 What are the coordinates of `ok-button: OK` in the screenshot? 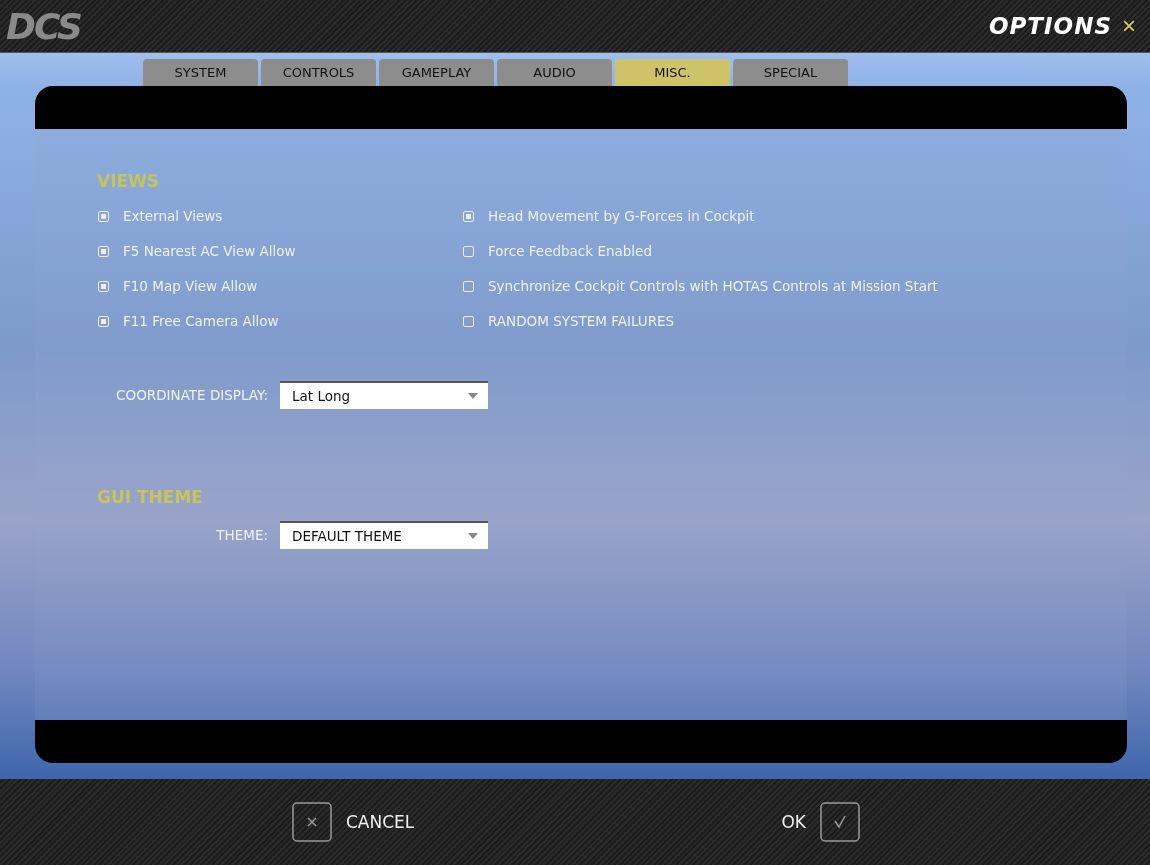 It's located at (820, 822).